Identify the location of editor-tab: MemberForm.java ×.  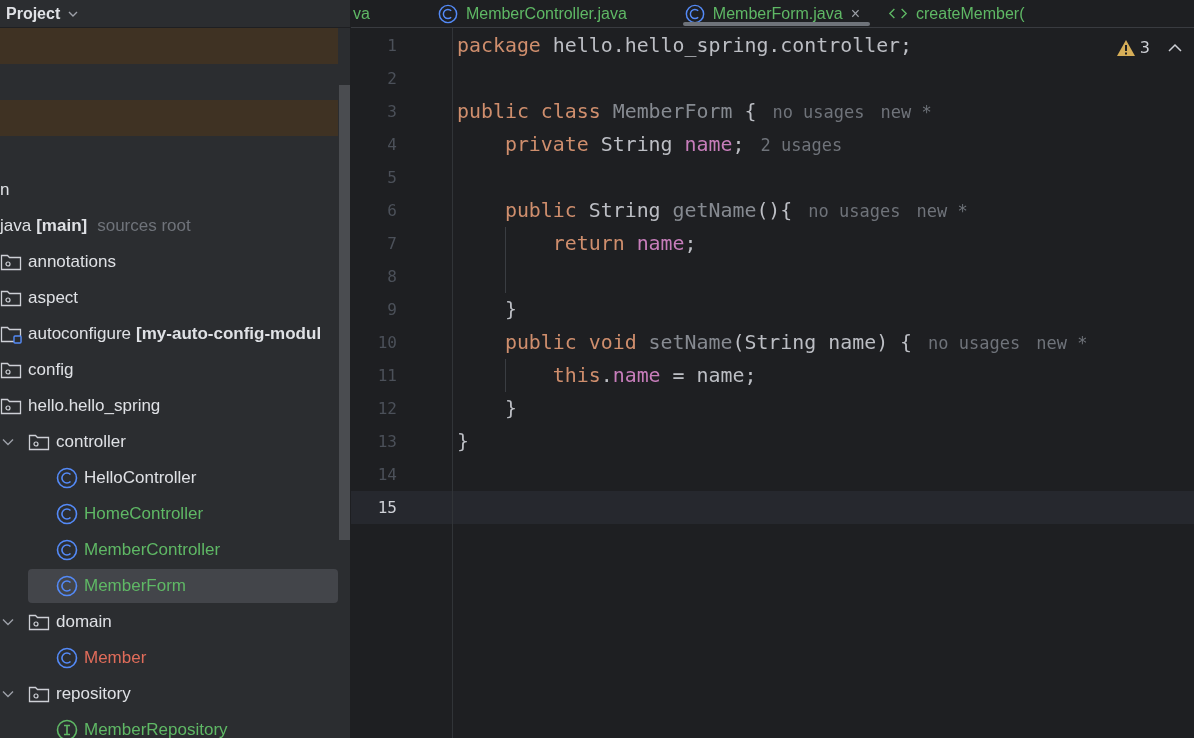
(776, 13).